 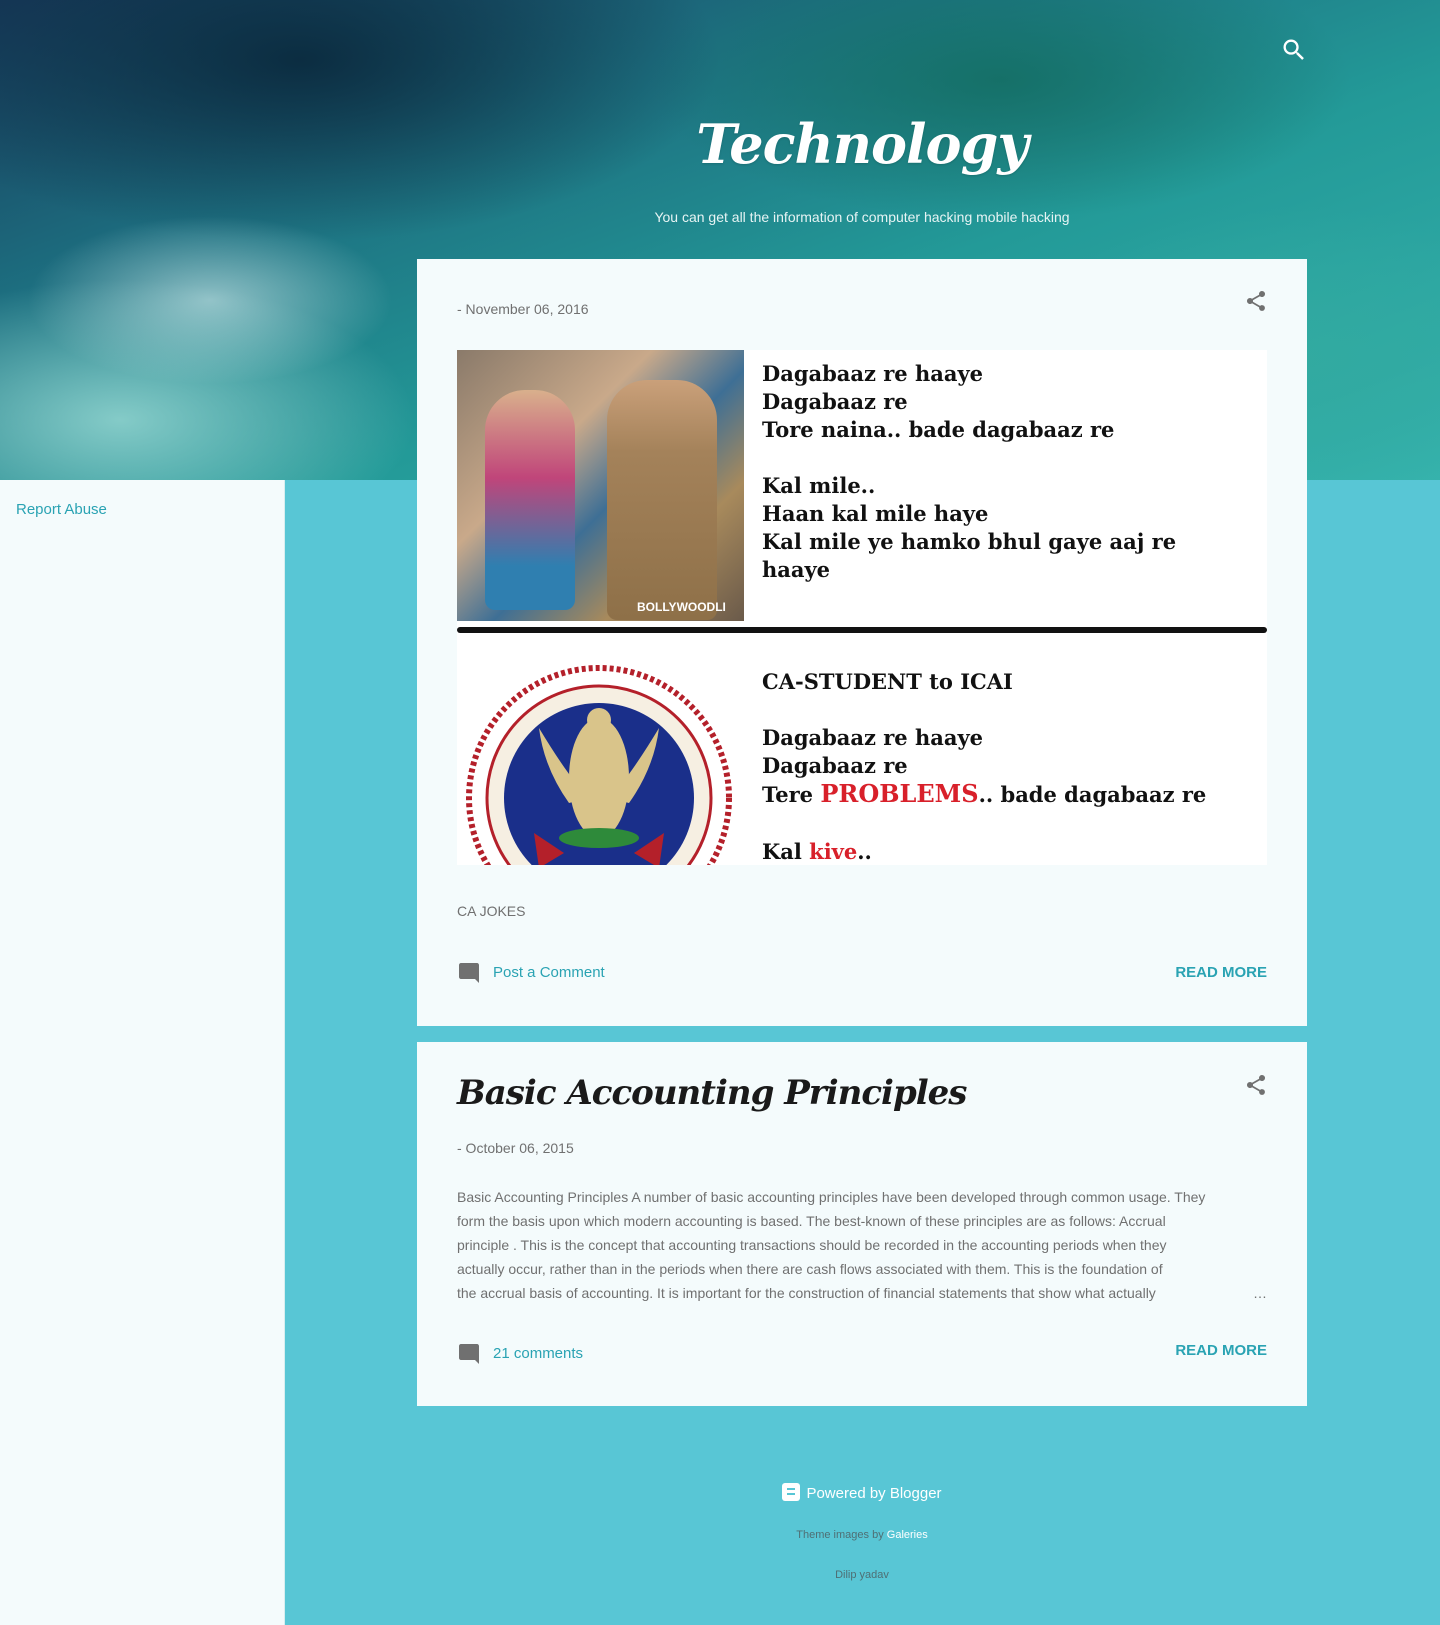 I want to click on author-attribution: Dilip yadav, so click(x=862, y=1575).